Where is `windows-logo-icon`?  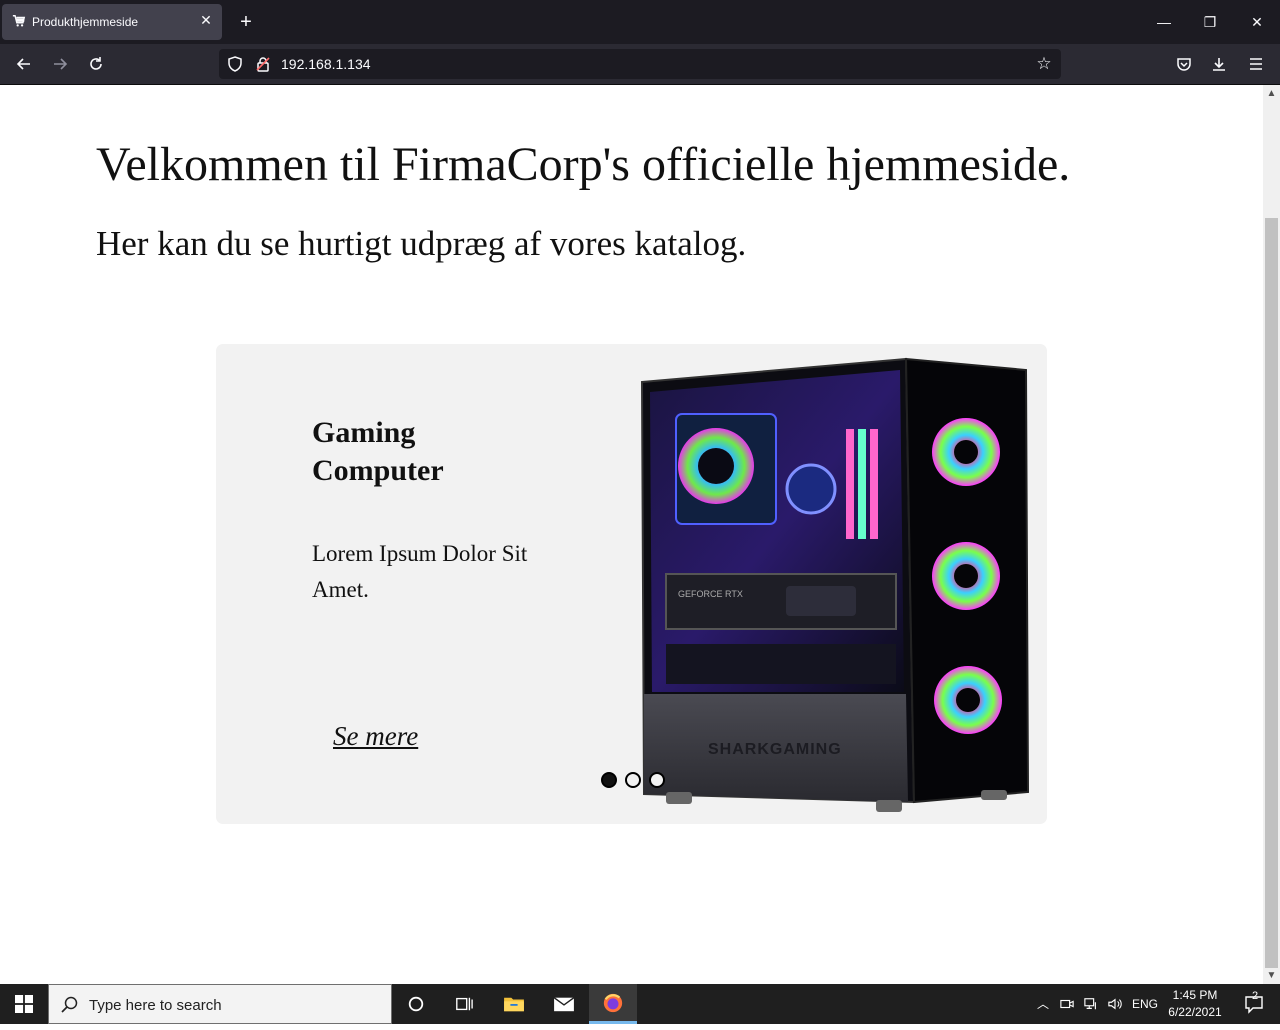
windows-logo-icon is located at coordinates (24, 1004).